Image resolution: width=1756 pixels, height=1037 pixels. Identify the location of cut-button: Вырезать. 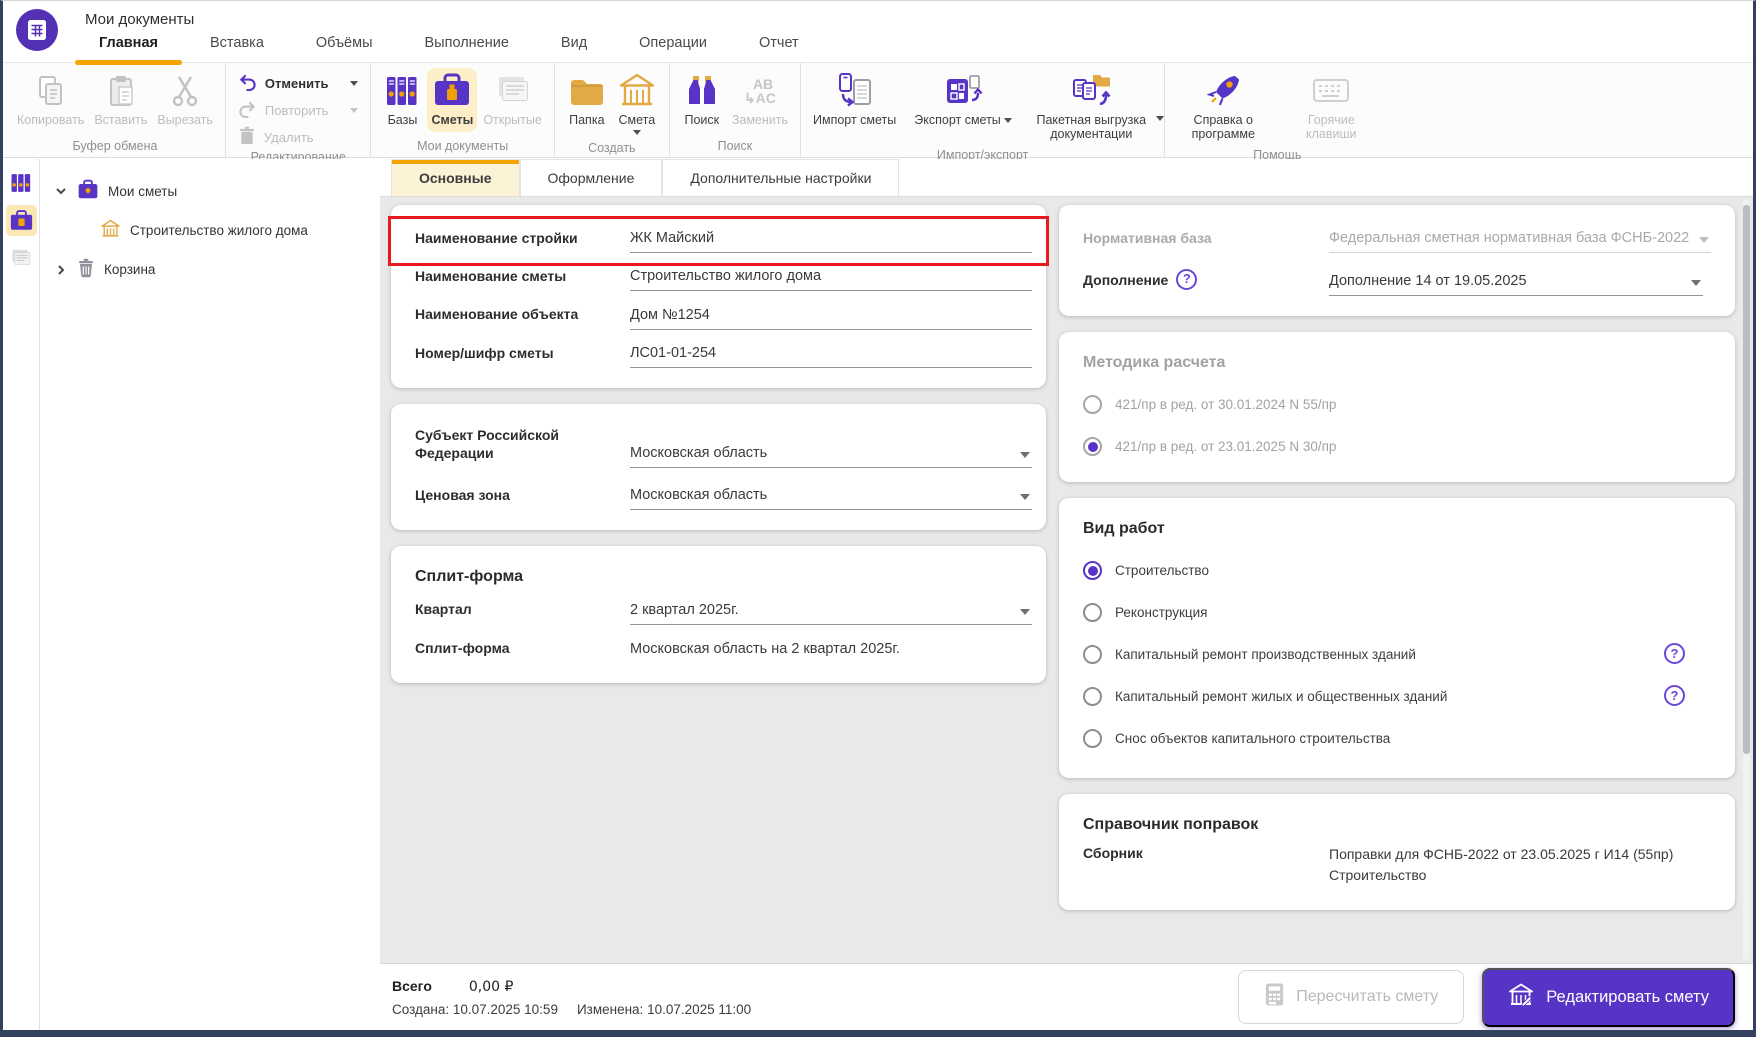
(185, 100).